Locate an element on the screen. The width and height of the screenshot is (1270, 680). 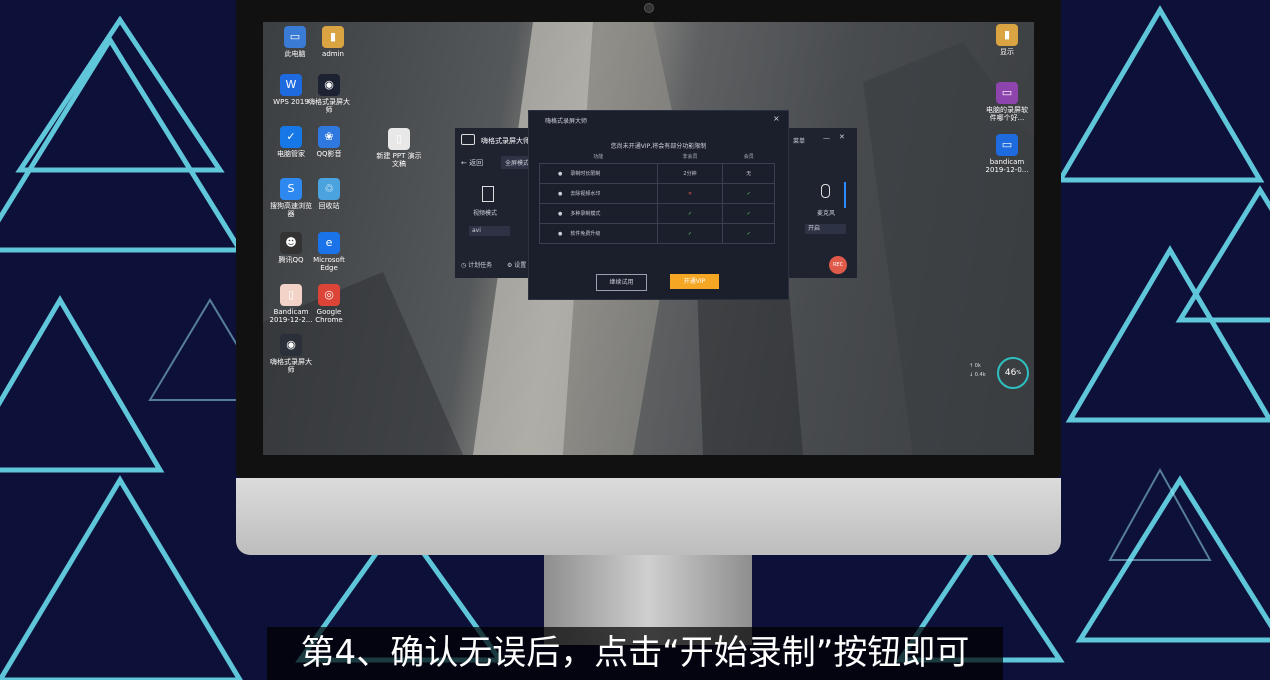
monitor-chin is located at coordinates (648, 516).